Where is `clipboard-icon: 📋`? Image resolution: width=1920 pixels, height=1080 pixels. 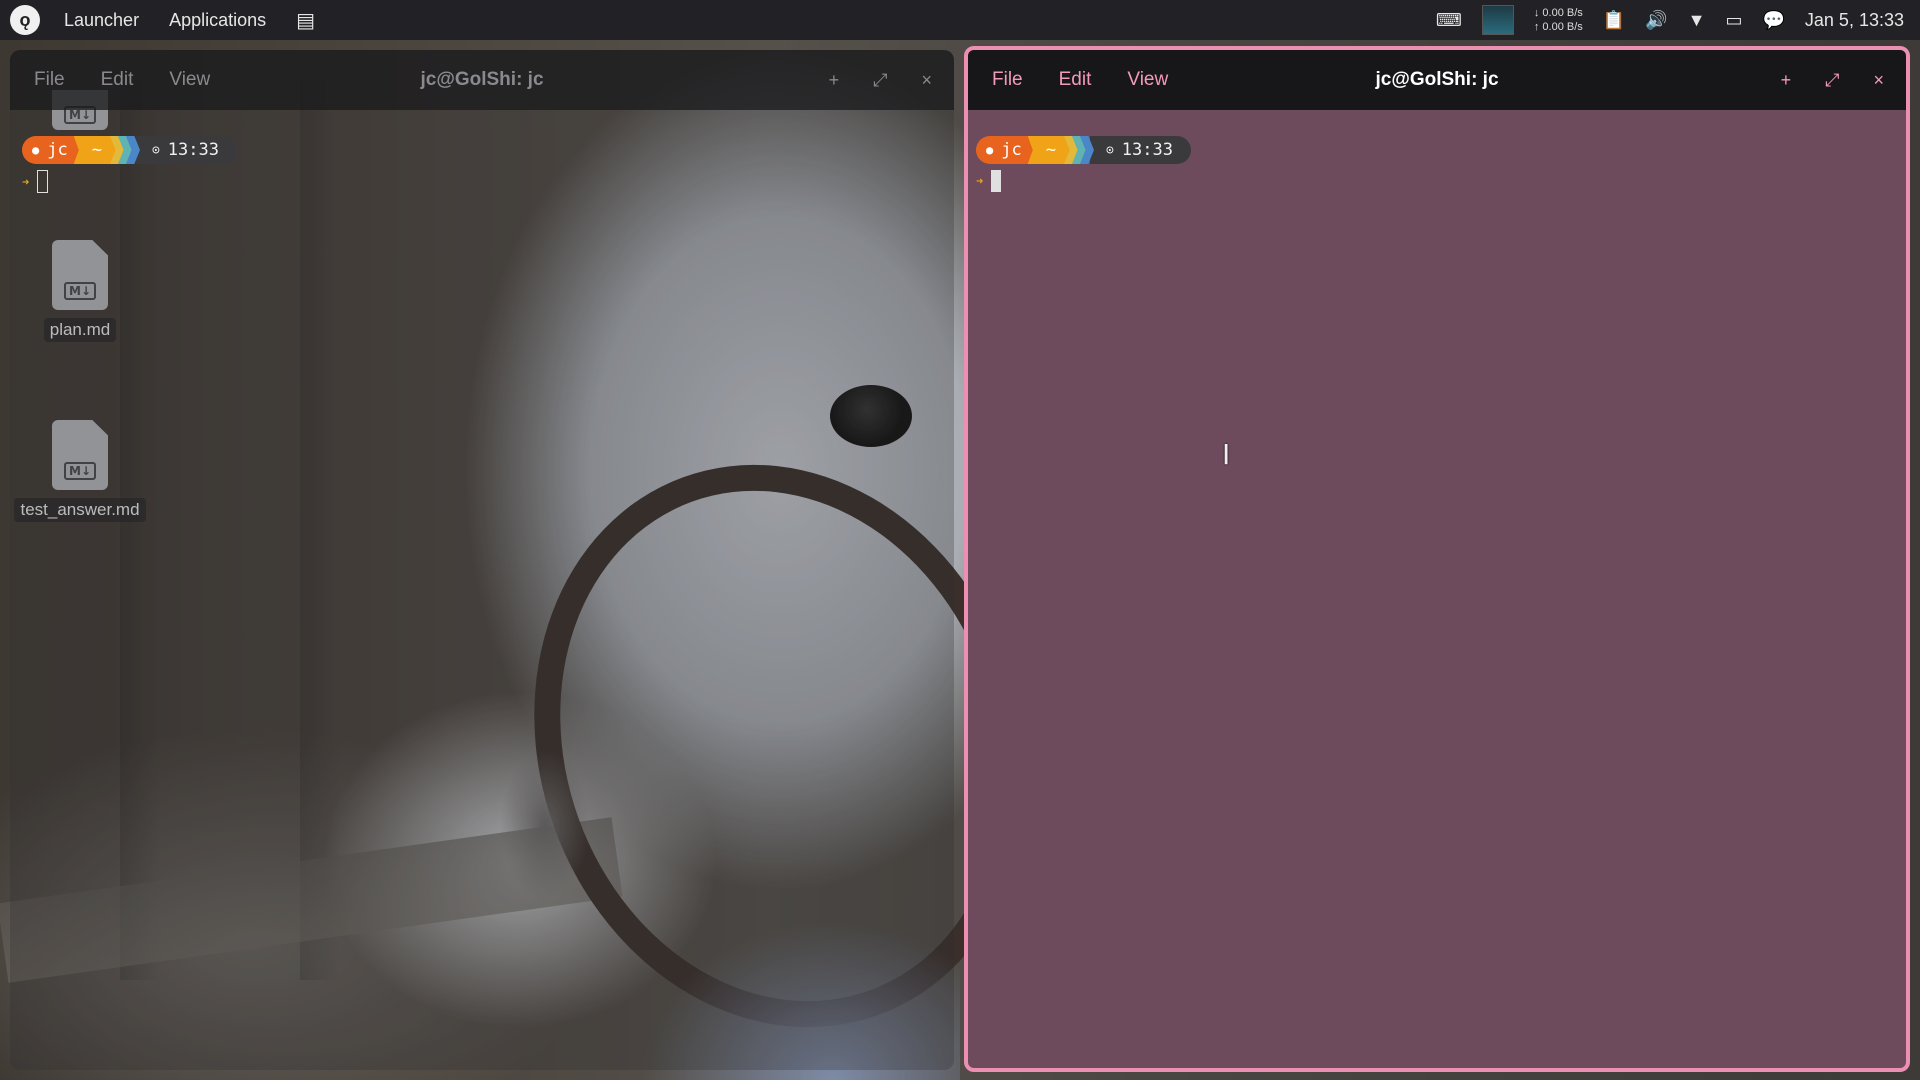 clipboard-icon: 📋 is located at coordinates (1614, 20).